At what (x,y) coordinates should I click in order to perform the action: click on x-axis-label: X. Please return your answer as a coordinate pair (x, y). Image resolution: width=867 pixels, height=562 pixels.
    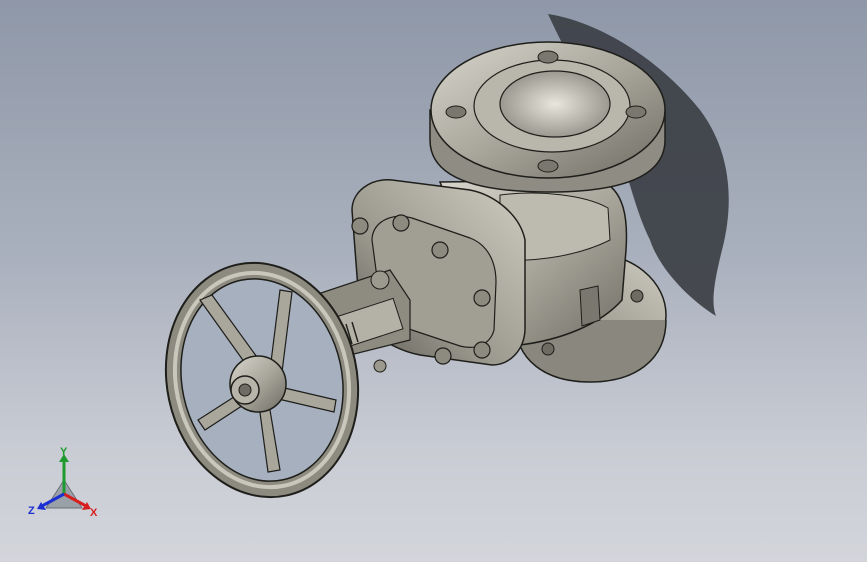
    Looking at the image, I should click on (94, 513).